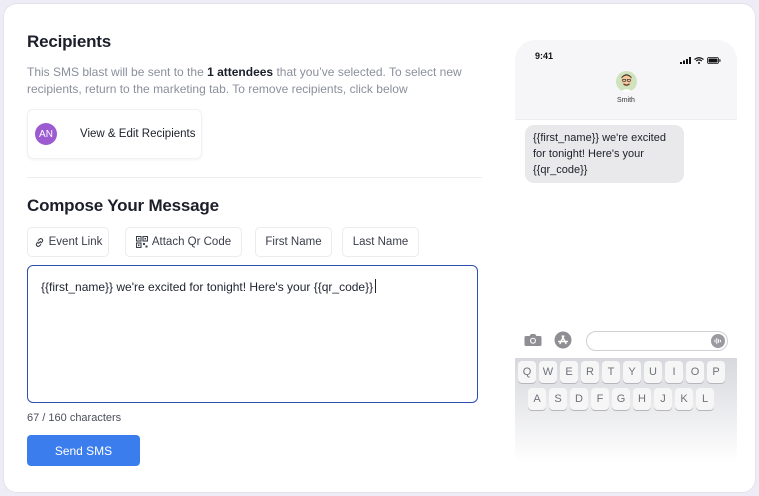 This screenshot has height=496, width=759. Describe the element at coordinates (74, 418) in the screenshot. I see `character-counter: 67 / 160 characters` at that location.